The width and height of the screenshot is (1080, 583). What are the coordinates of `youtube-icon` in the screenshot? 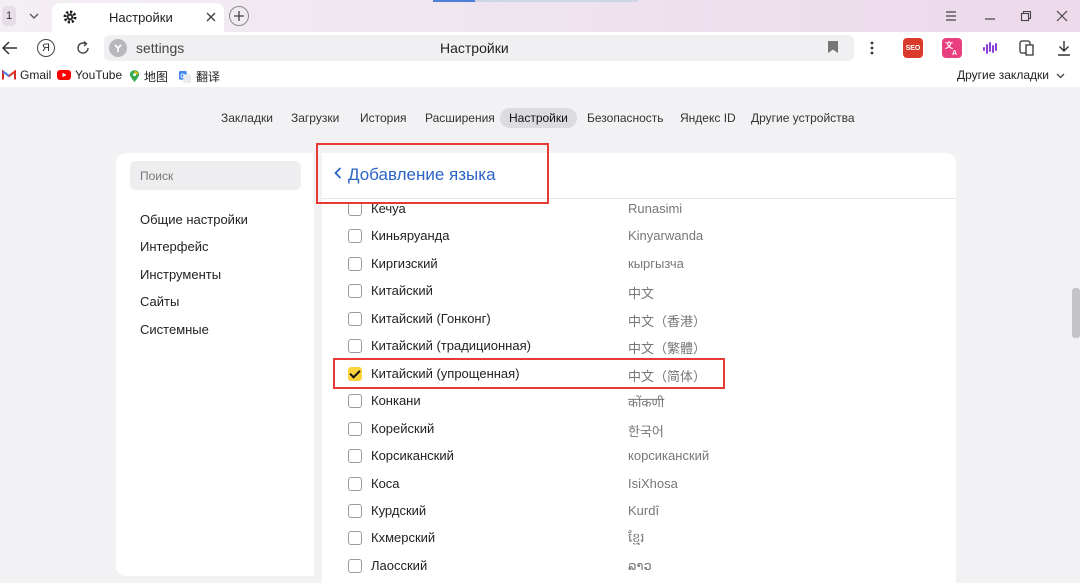 It's located at (64, 75).